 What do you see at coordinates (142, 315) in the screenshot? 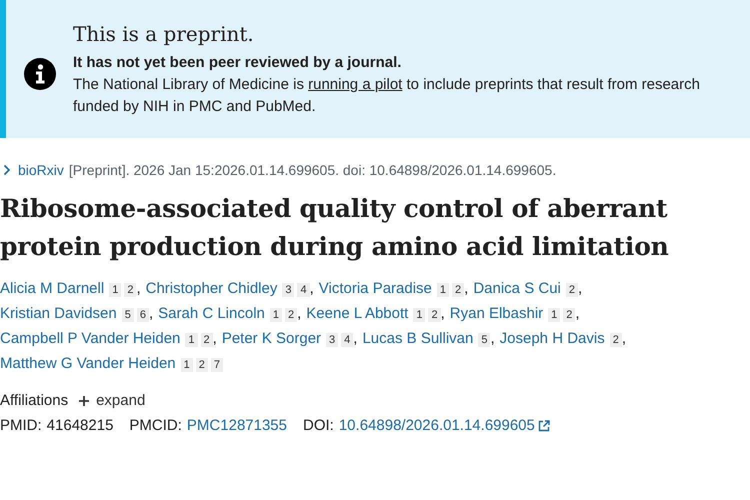
I see `affiliation-number: 6` at bounding box center [142, 315].